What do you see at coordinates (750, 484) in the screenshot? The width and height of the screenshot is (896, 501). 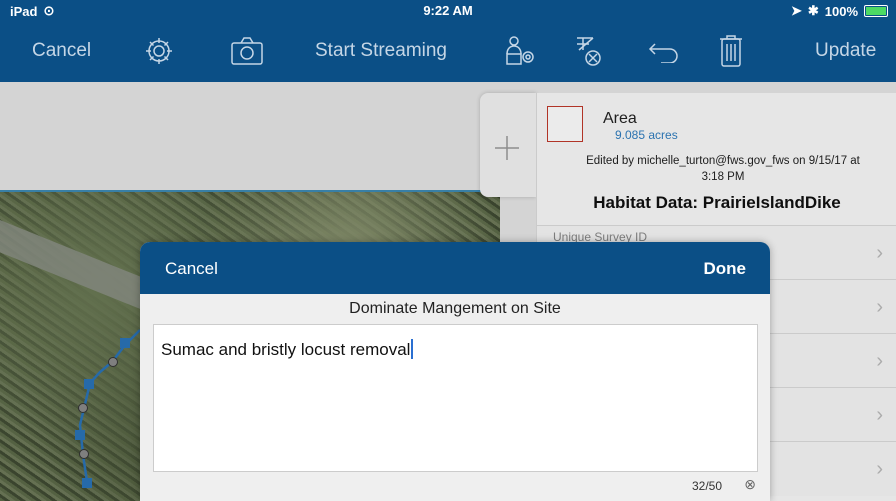 I see `clear-text-icon: ⊗` at bounding box center [750, 484].